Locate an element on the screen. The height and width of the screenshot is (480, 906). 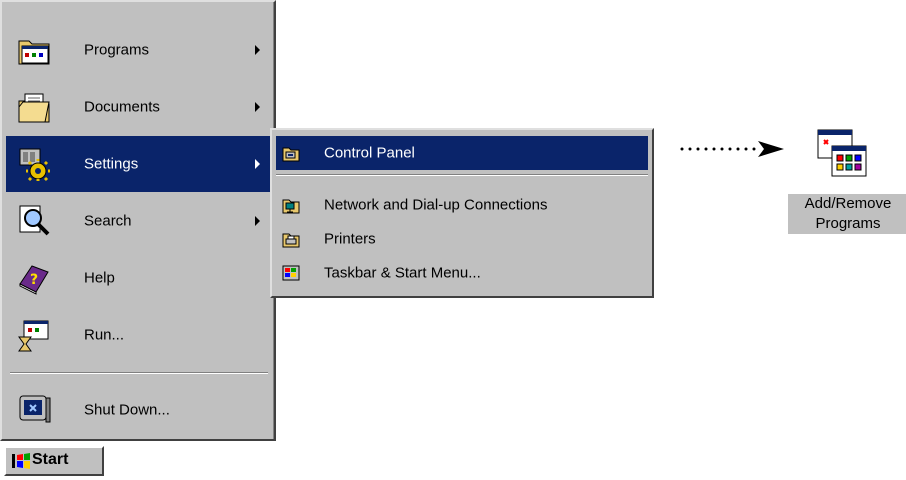
shut-down-icon is located at coordinates (35, 409).